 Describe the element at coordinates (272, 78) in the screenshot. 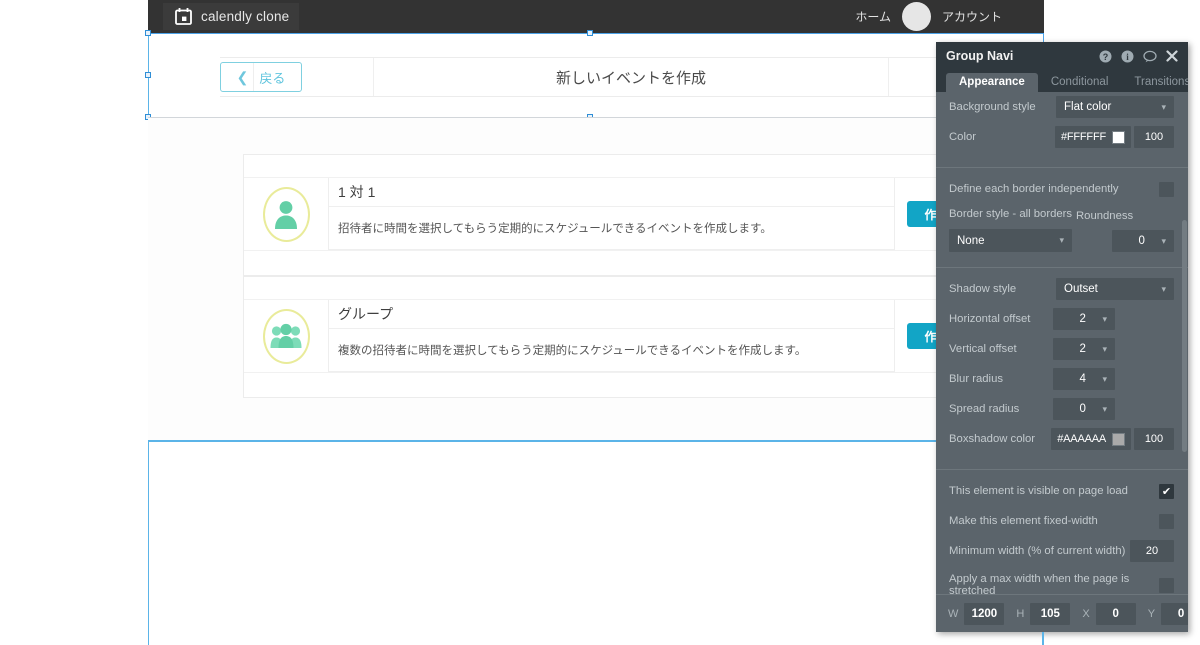

I see `back-button-label: 戻る` at that location.